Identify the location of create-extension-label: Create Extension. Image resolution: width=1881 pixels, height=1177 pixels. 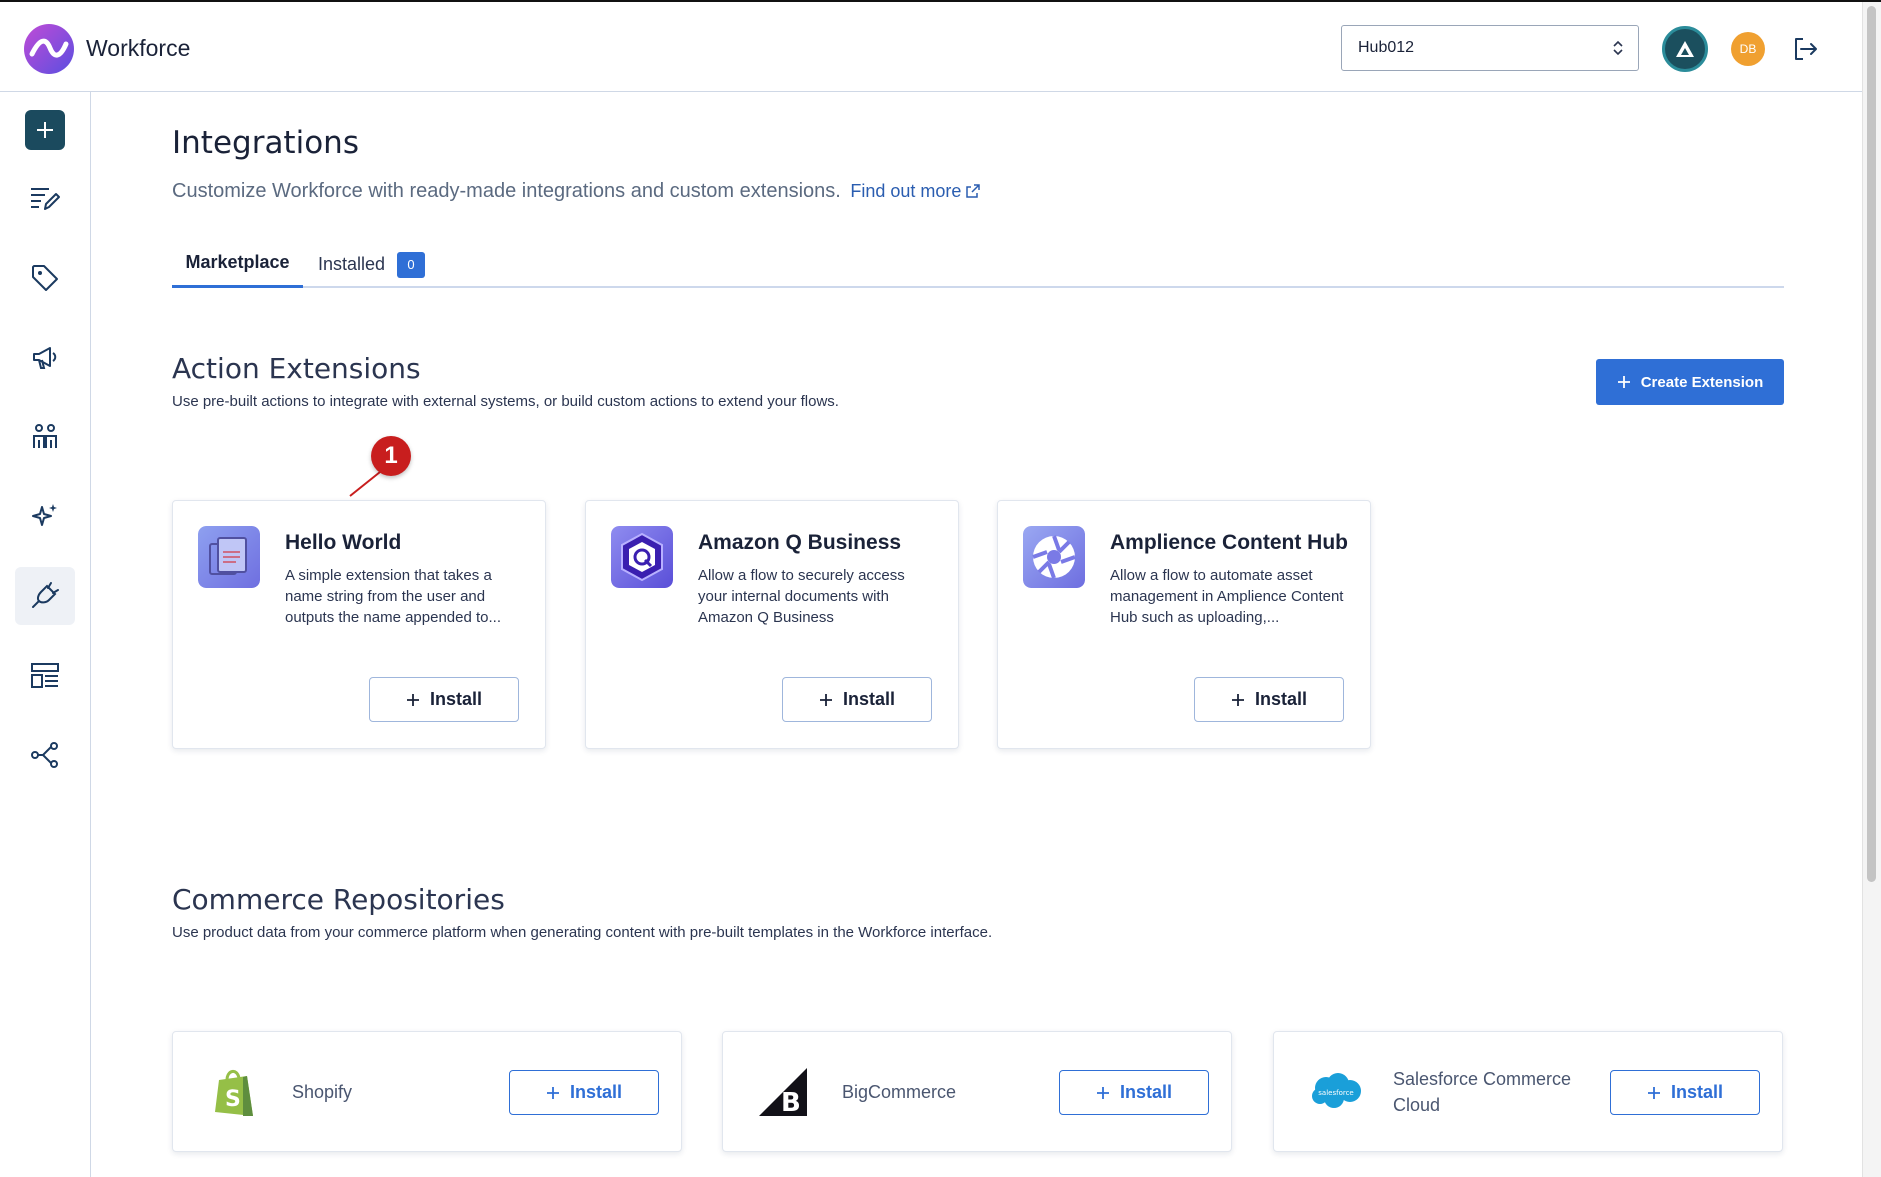
(1702, 382).